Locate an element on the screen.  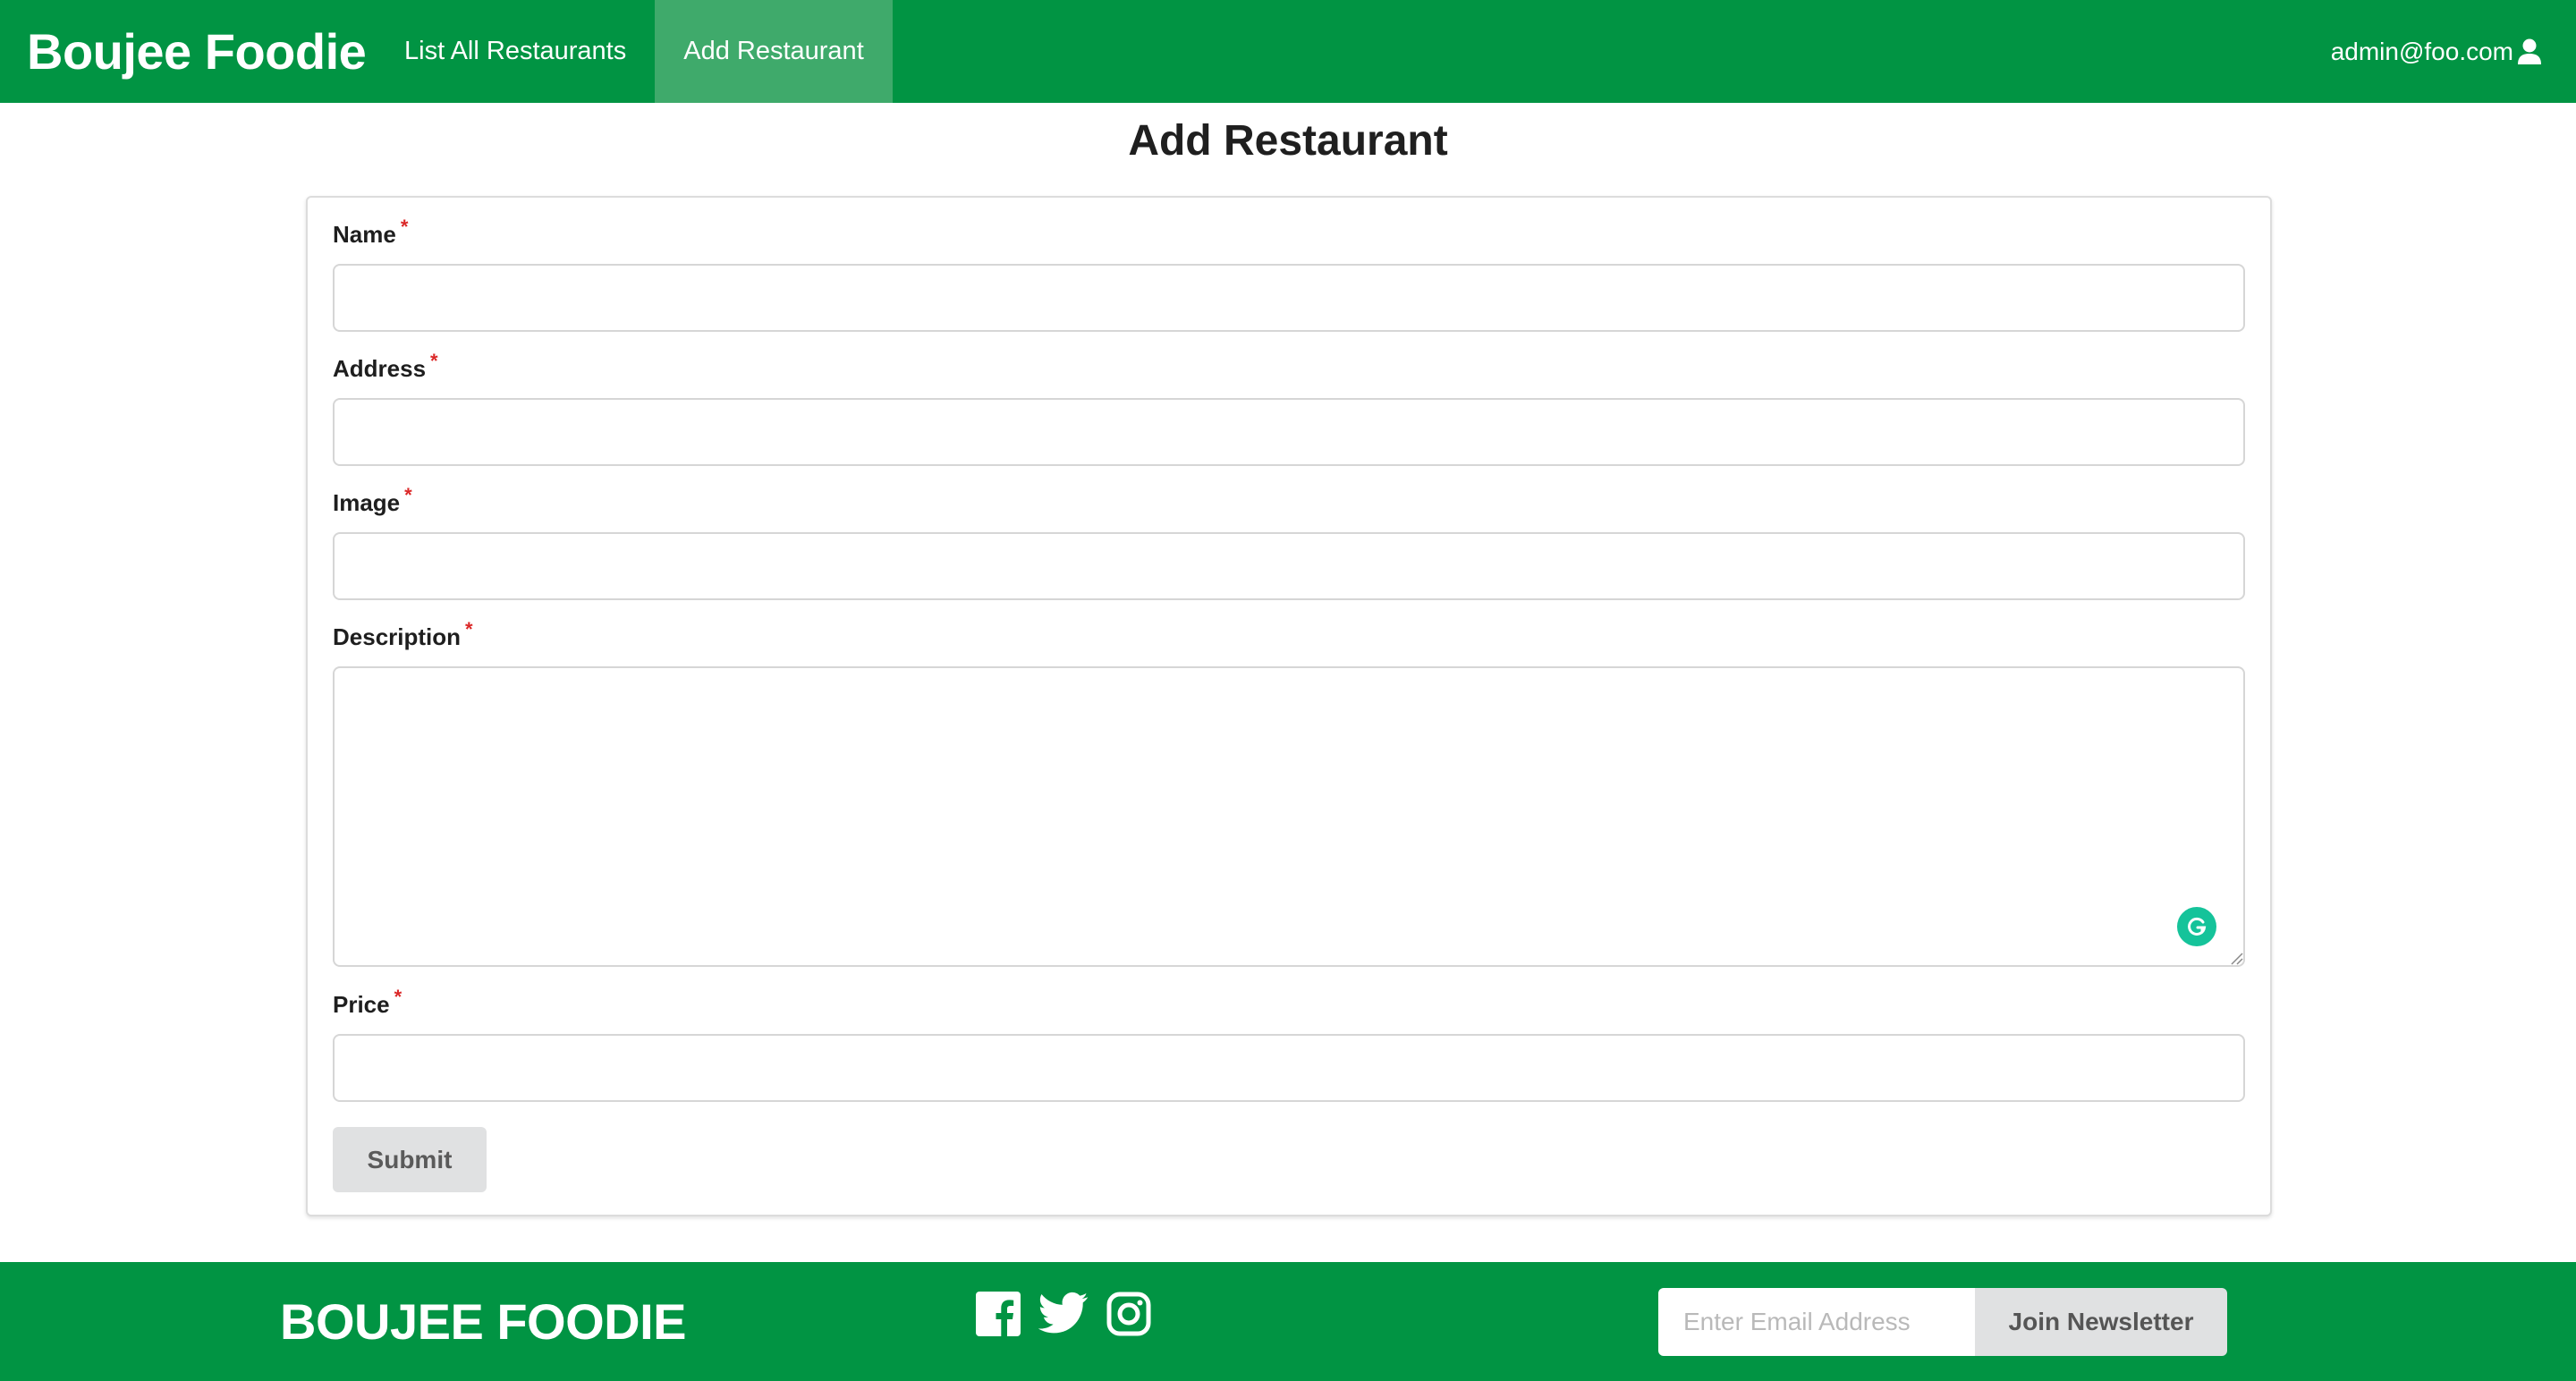
join-newsletter-button: Join Newsletter is located at coordinates (2101, 1322).